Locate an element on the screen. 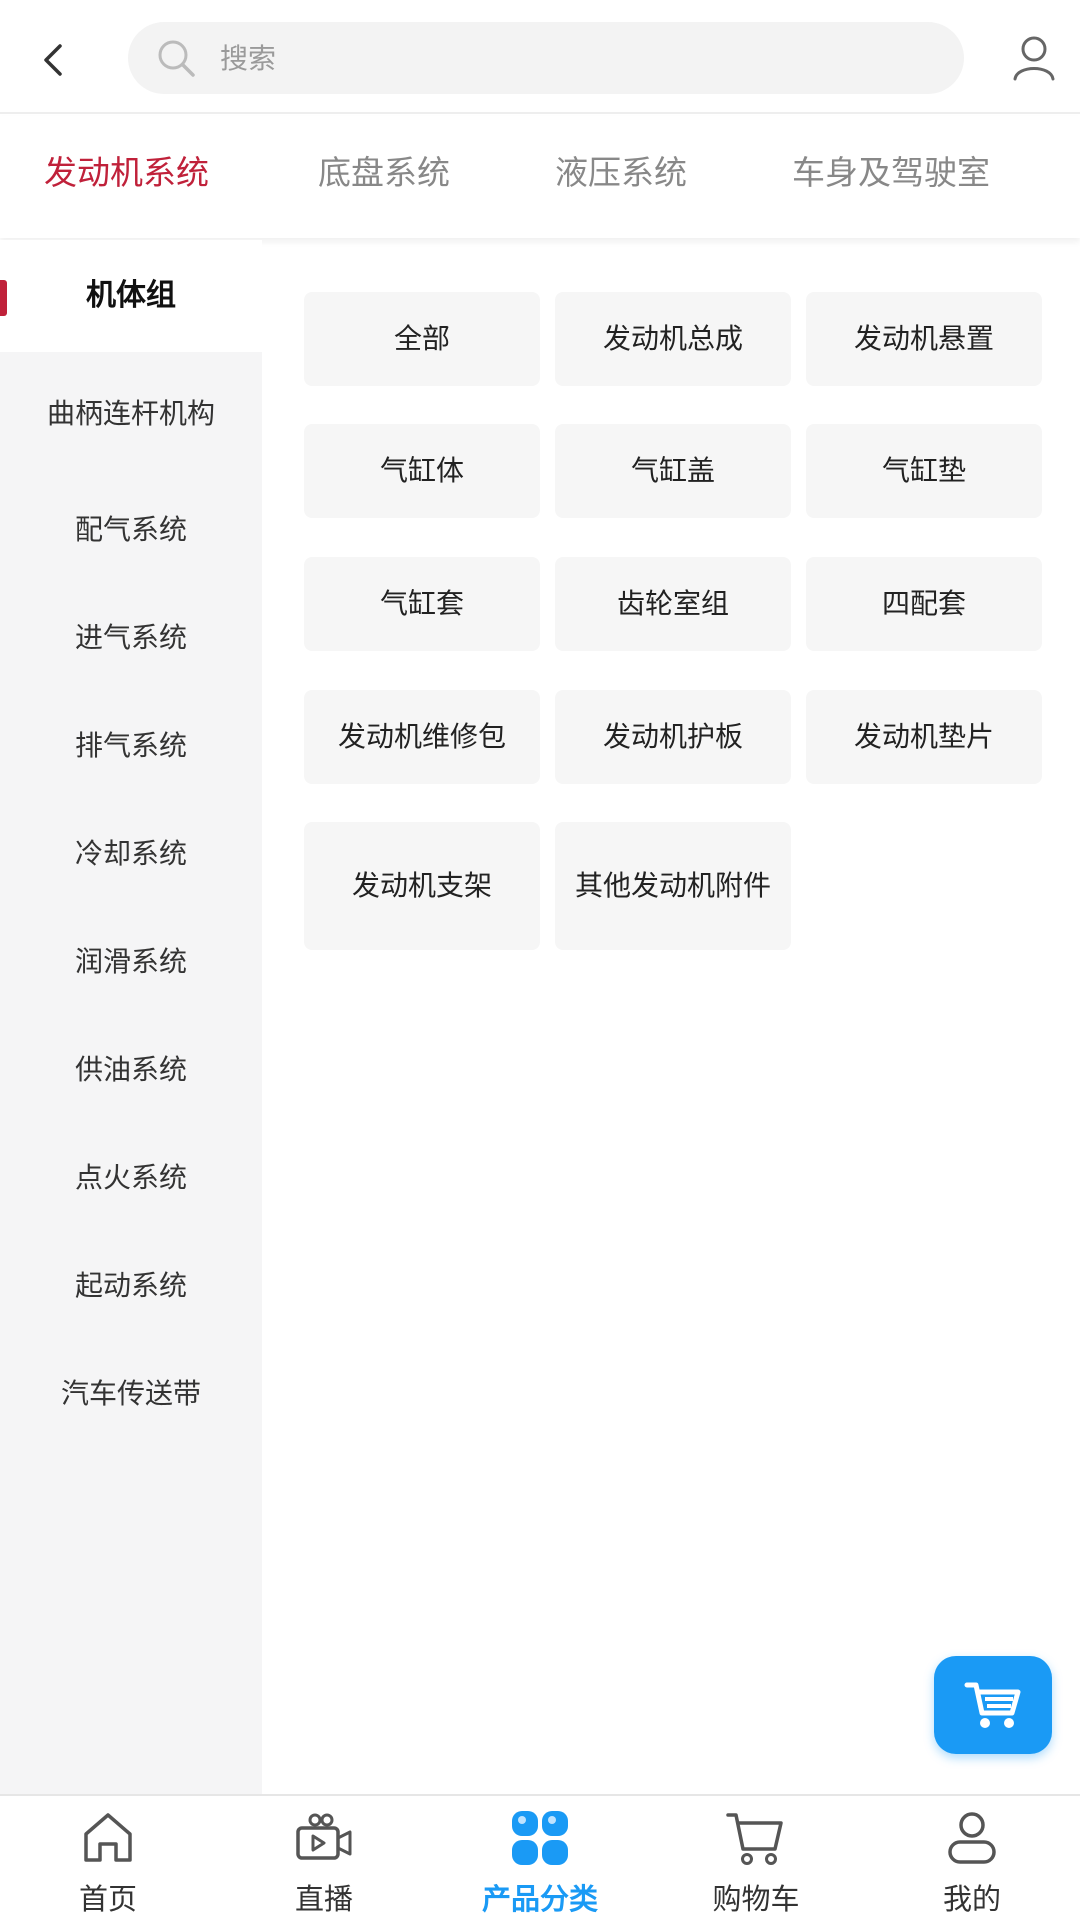 Image resolution: width=1080 pixels, height=1920 pixels. grid-item-engine-guard: 发动机护板 is located at coordinates (673, 737).